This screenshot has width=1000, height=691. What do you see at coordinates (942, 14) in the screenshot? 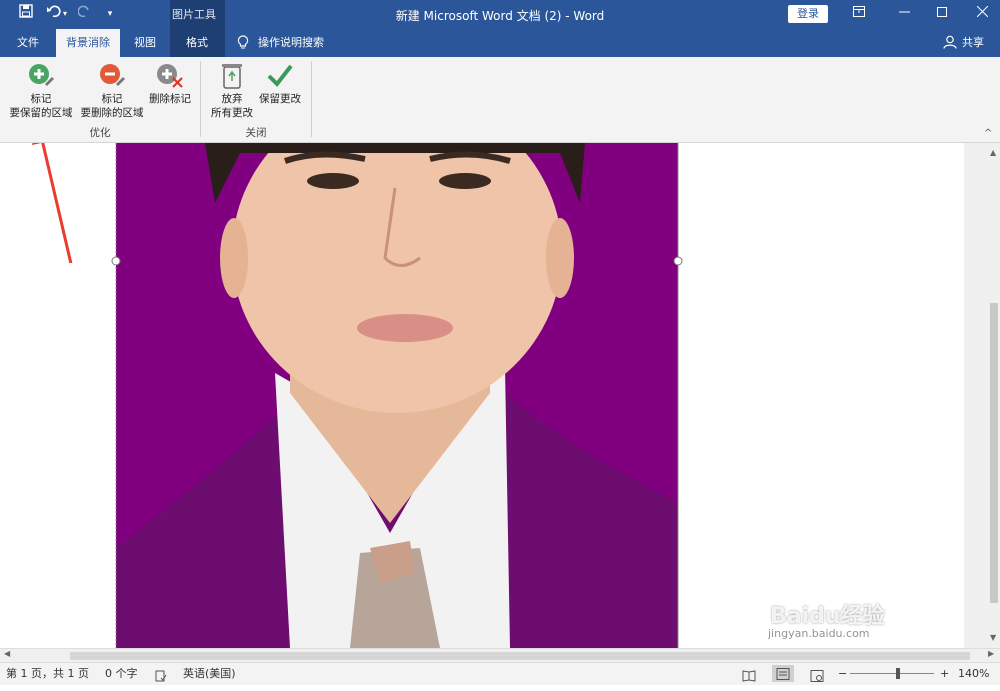
I see `maximize-icon` at bounding box center [942, 14].